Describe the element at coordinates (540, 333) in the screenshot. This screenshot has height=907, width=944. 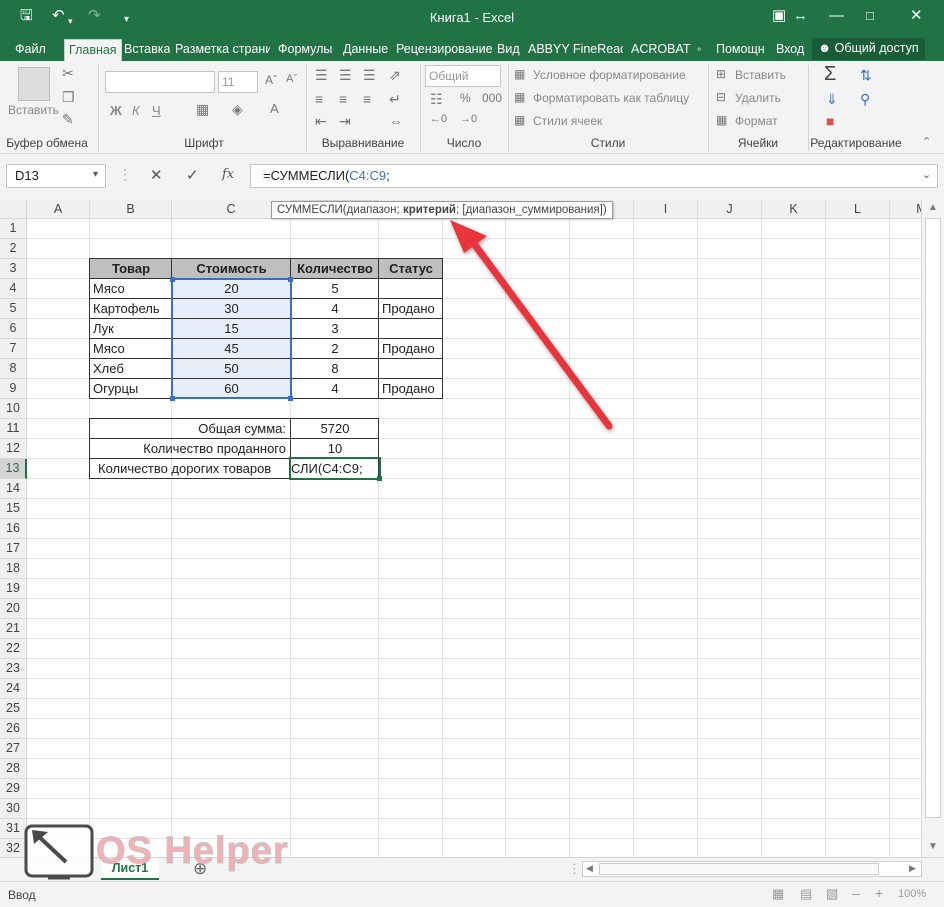
I see `arrow-shaft` at that location.